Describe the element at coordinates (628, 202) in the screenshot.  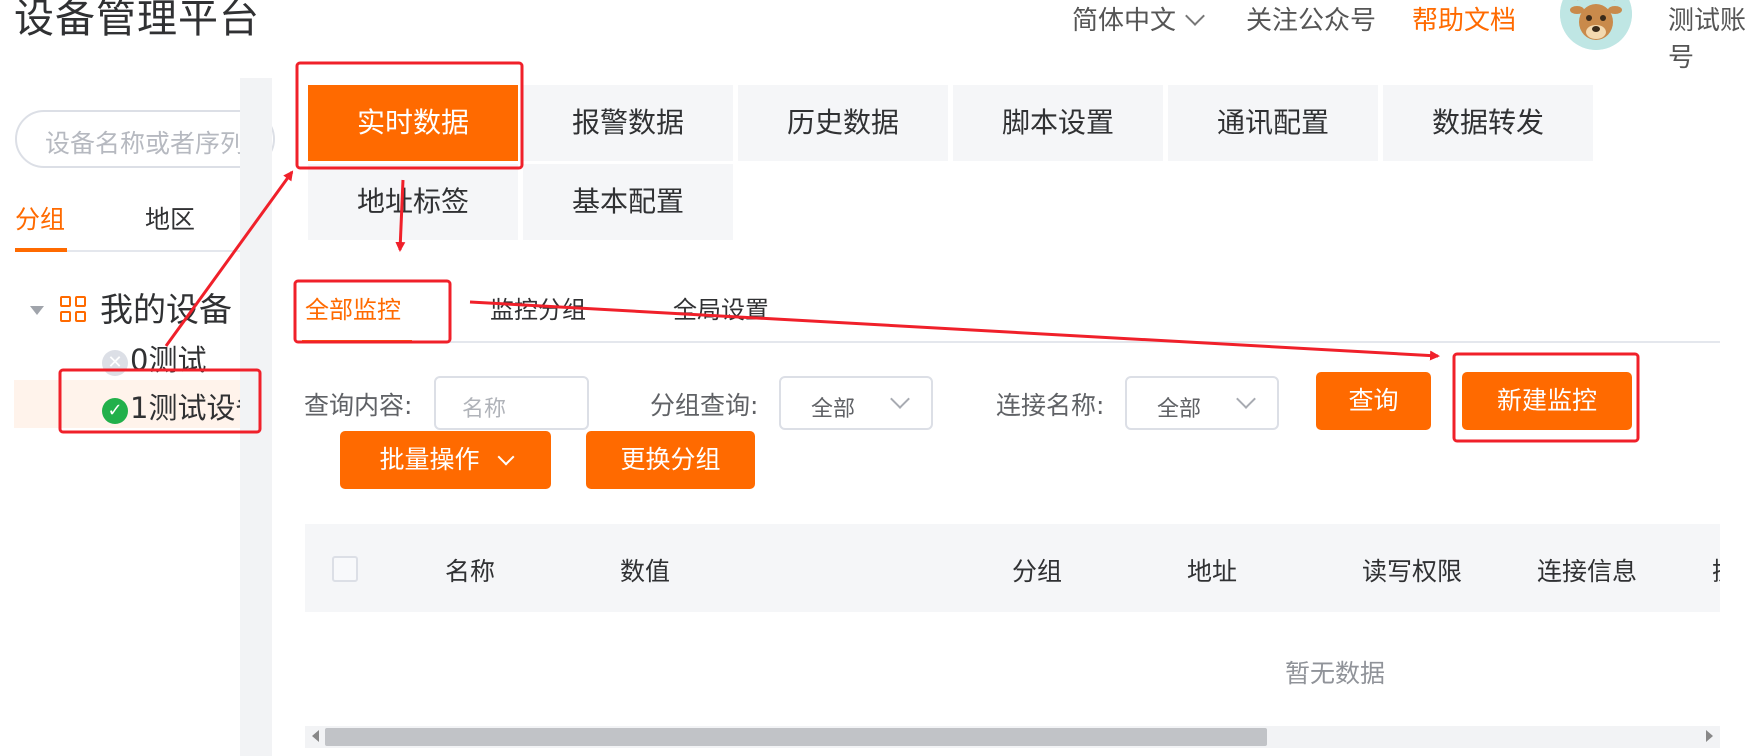
I see `tab-basic-config: 基本配置` at that location.